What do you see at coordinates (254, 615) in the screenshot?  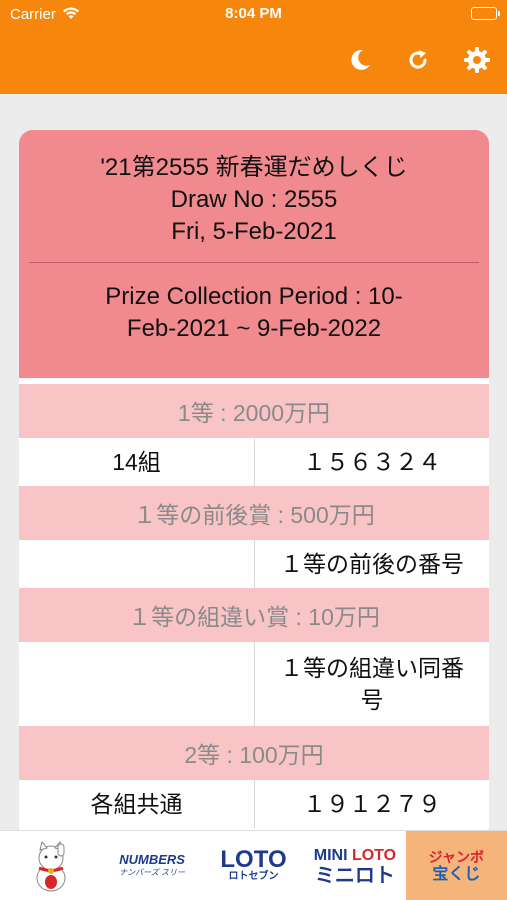 I see `prize-header: １等の組違い賞 : 10万円` at bounding box center [254, 615].